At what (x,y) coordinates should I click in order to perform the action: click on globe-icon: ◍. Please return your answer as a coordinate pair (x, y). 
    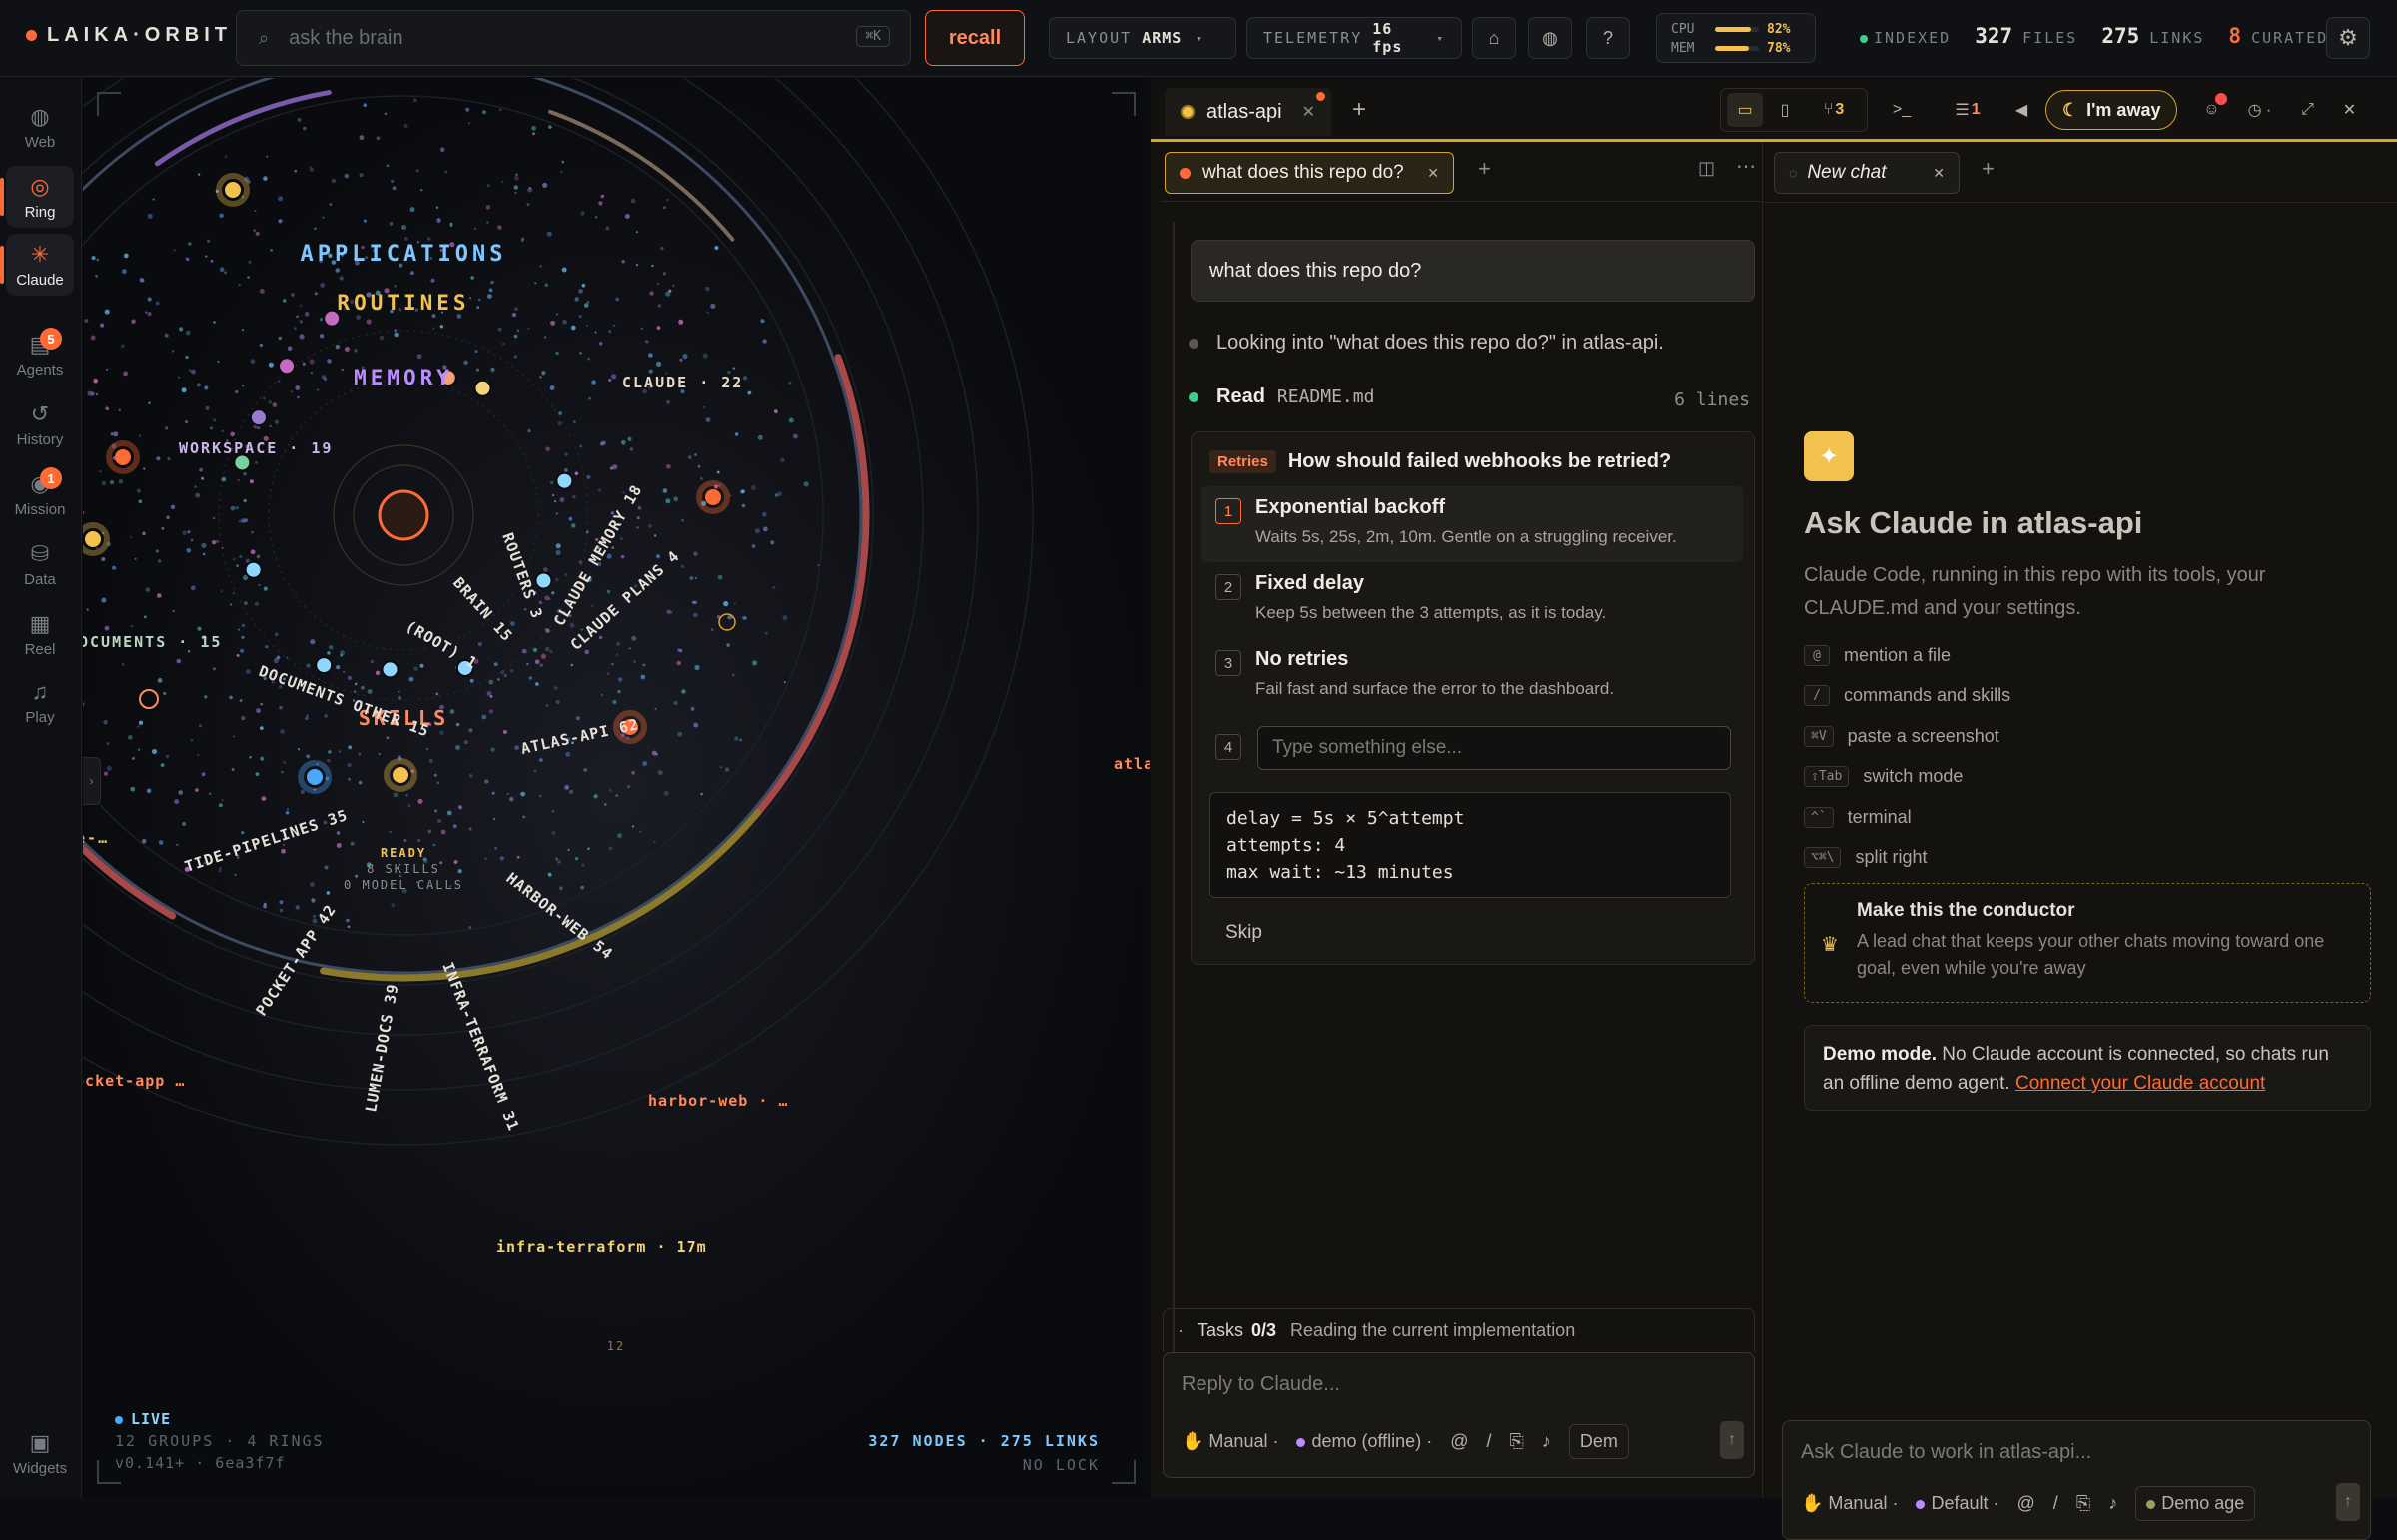
    Looking at the image, I should click on (40, 116).